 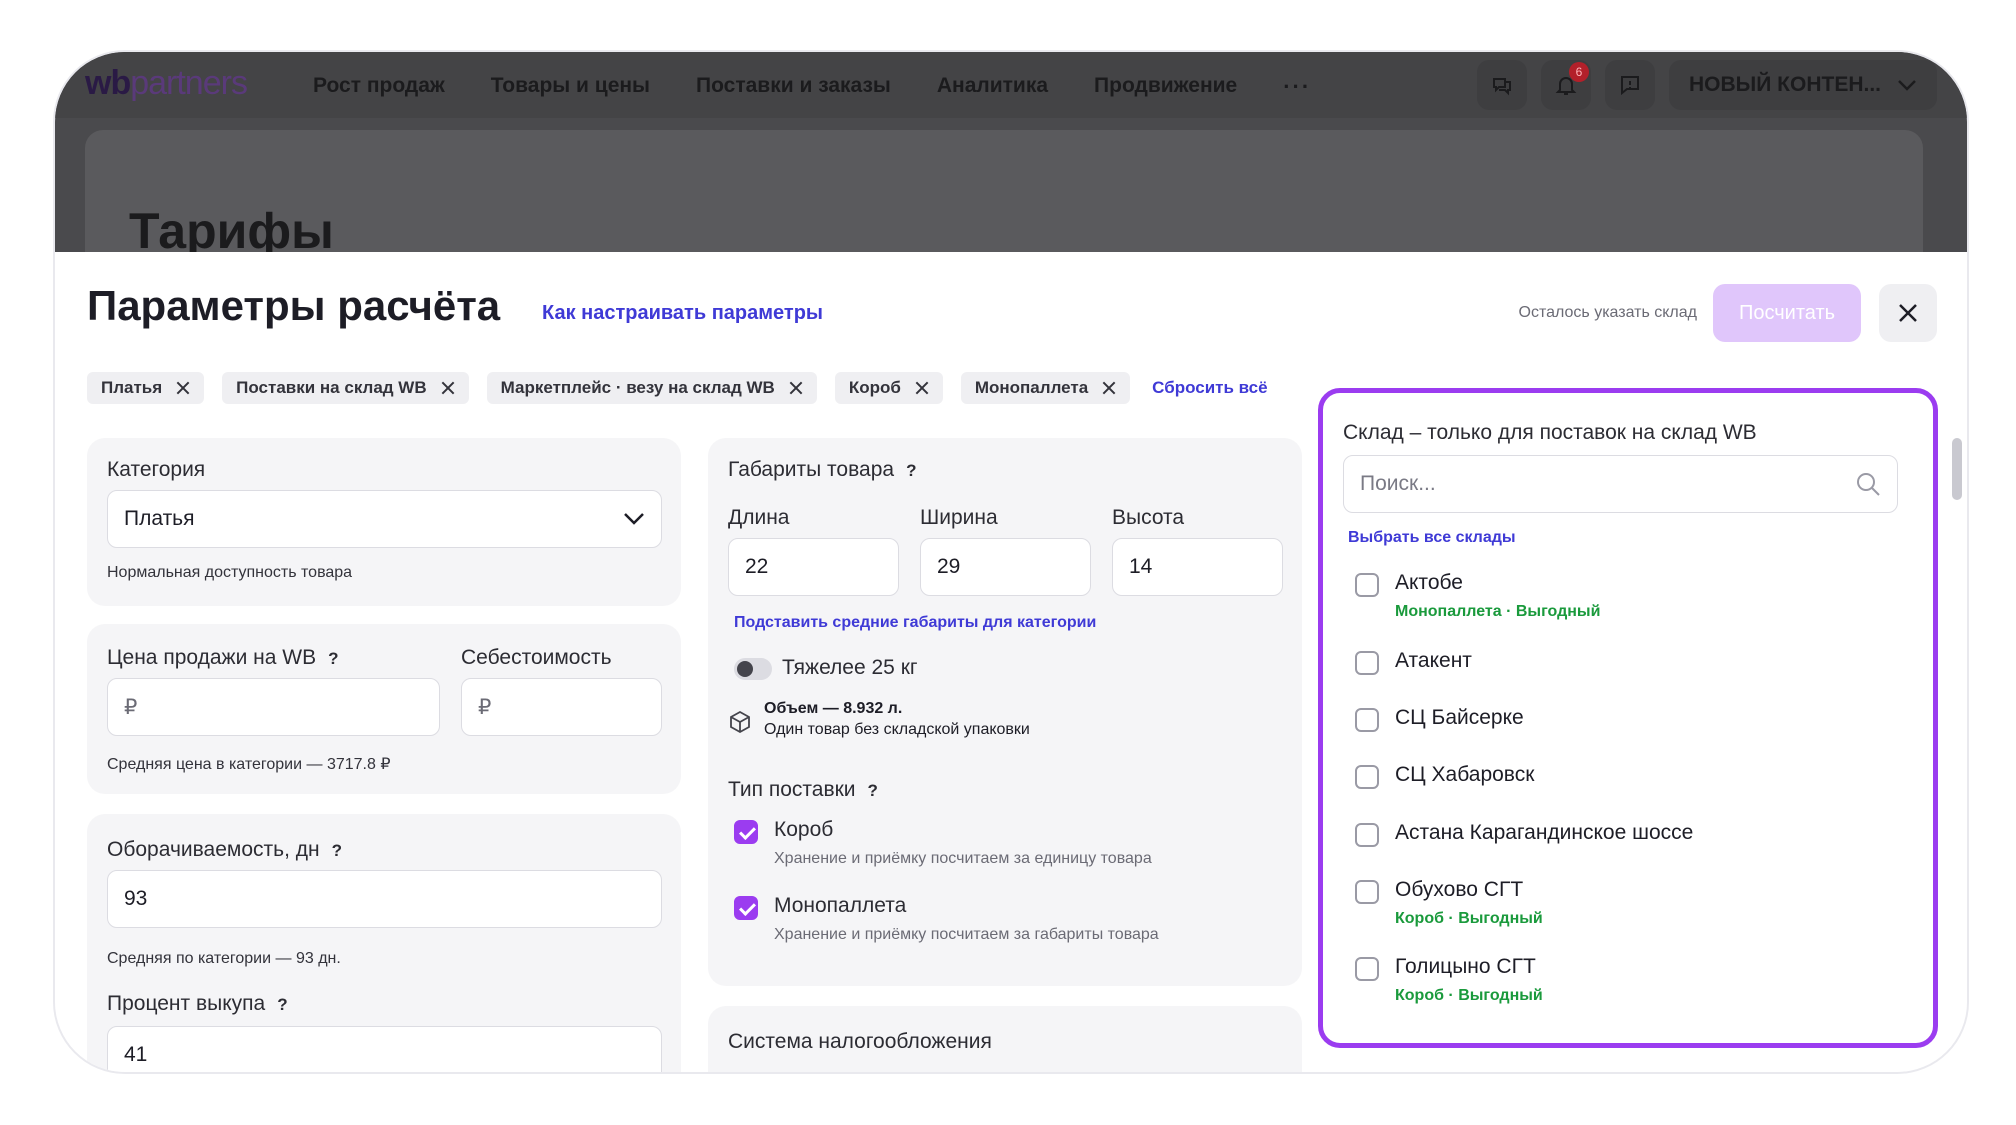 I want to click on turnover-label: Оборачиваемость, дн?, so click(x=224, y=849).